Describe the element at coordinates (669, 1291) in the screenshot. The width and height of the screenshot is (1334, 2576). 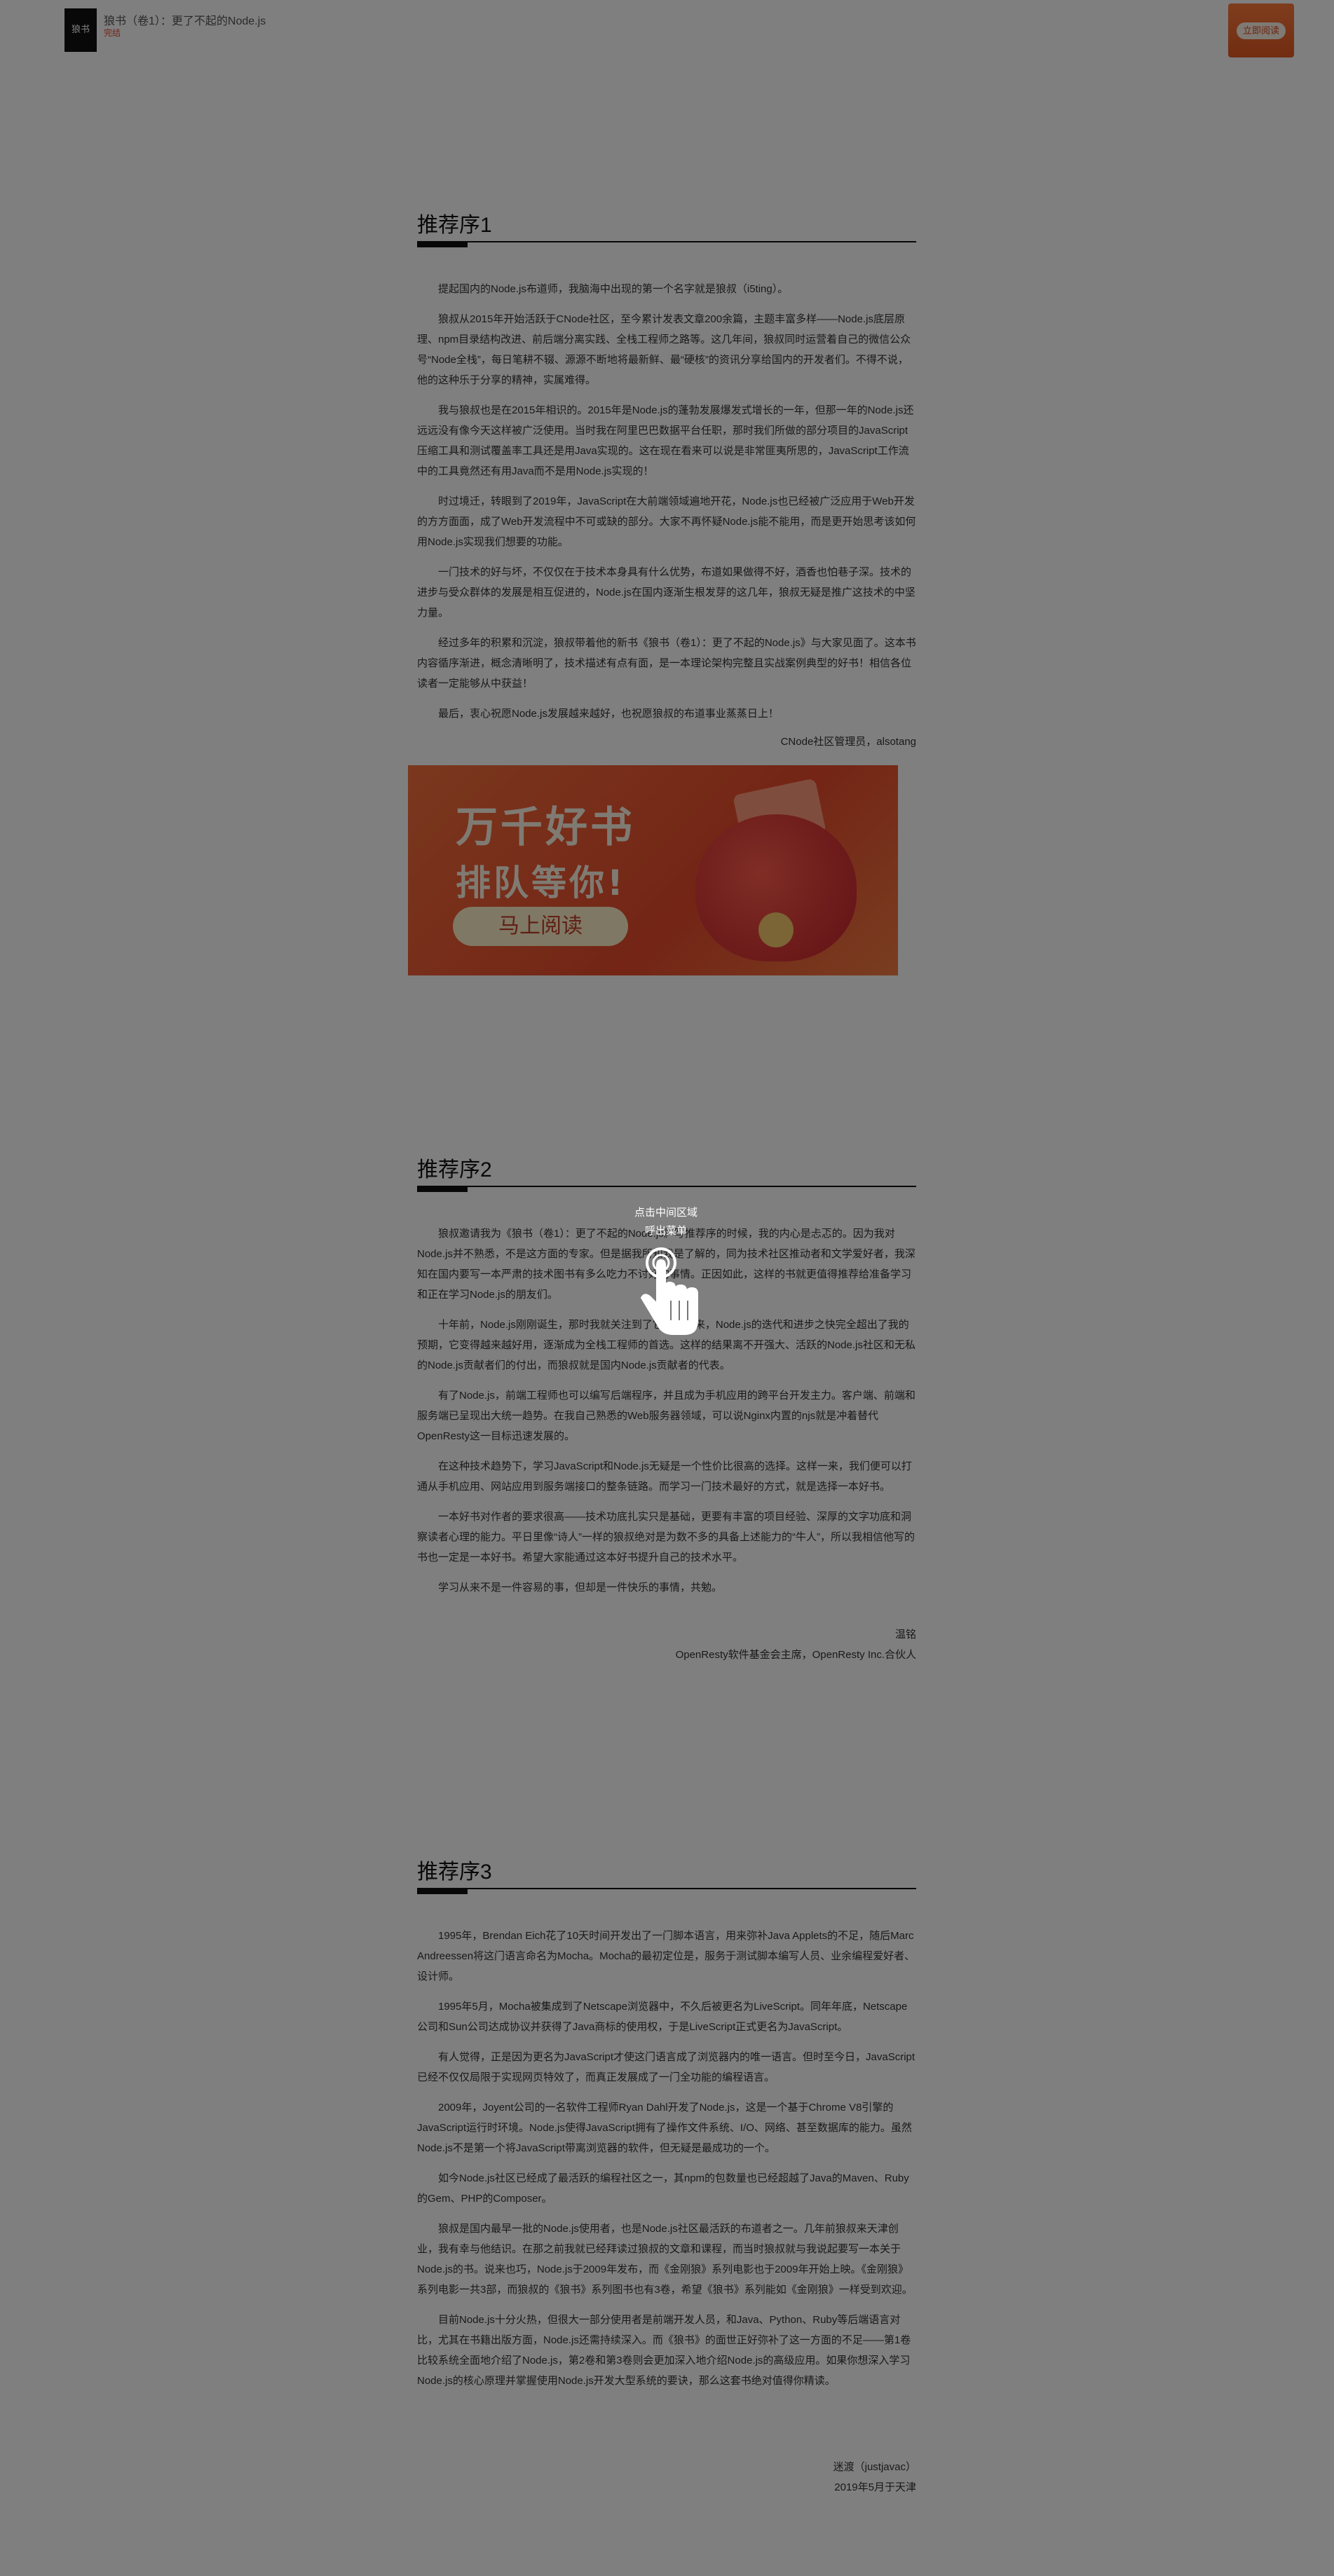
I see `tap-hand-icon` at that location.